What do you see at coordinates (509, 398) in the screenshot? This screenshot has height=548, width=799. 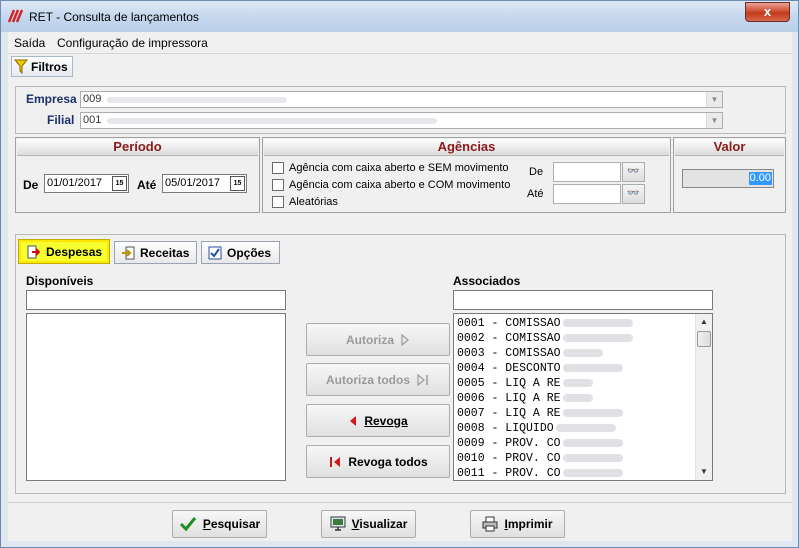 I see `list-item-text: 0006 - LIQ A RE` at bounding box center [509, 398].